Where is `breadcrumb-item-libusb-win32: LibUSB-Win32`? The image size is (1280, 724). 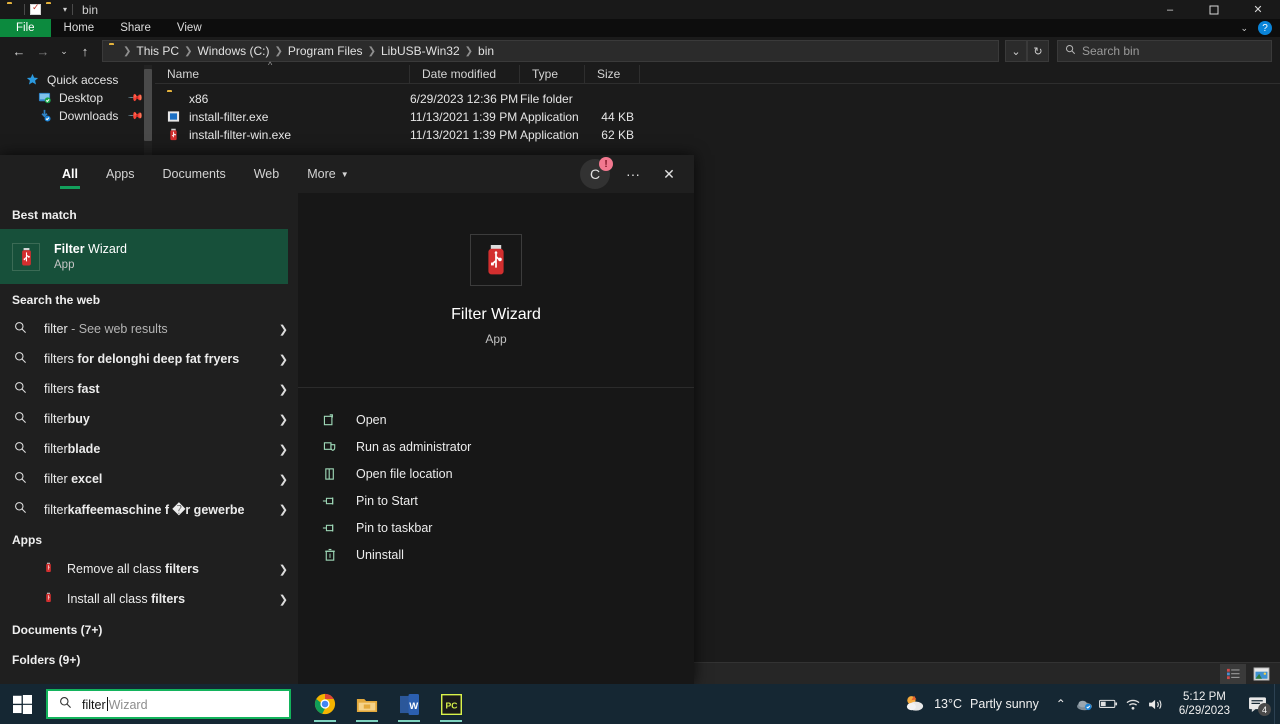
breadcrumb-item-libusb-win32: LibUSB-Win32 is located at coordinates (420, 51).